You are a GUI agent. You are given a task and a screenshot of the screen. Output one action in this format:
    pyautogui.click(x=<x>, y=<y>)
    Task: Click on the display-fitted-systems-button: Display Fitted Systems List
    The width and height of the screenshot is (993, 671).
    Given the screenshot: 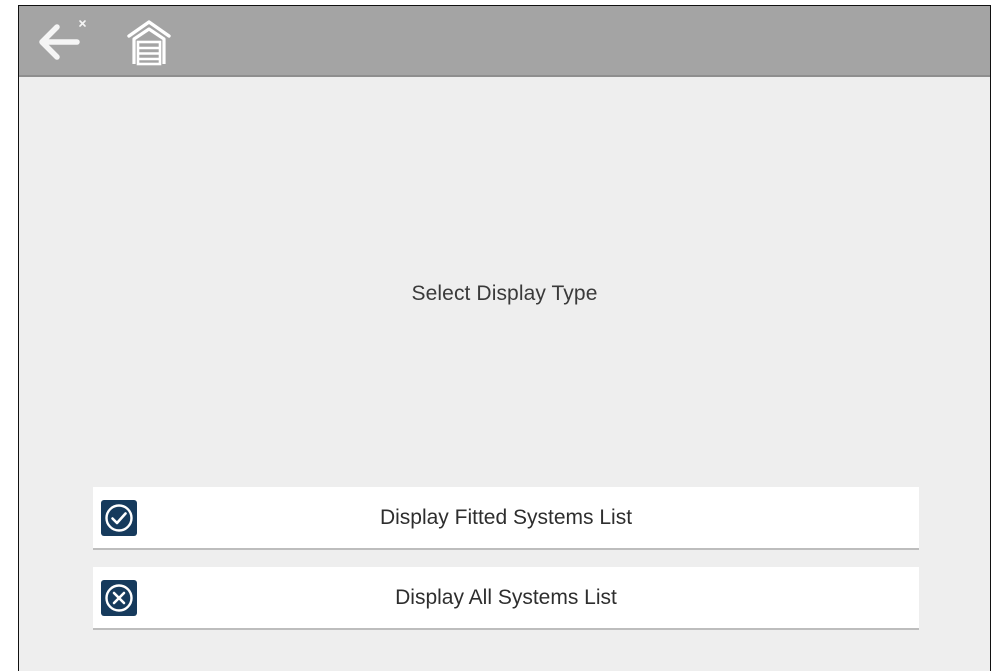 What is the action you would take?
    pyautogui.click(x=506, y=518)
    